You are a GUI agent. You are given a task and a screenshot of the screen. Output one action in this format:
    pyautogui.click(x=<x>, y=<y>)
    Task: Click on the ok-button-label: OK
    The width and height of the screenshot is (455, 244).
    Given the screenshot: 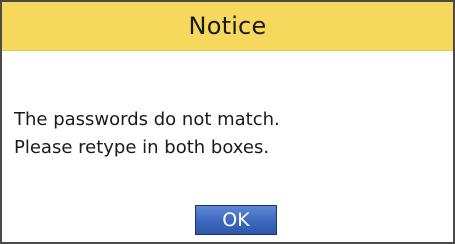 What is the action you would take?
    pyautogui.click(x=236, y=220)
    